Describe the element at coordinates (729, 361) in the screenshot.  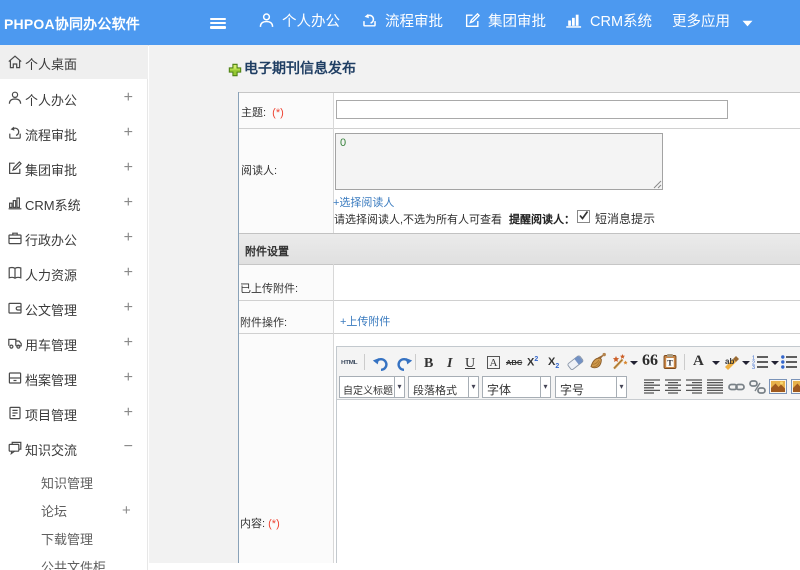
I see `svg-text: ab` at that location.